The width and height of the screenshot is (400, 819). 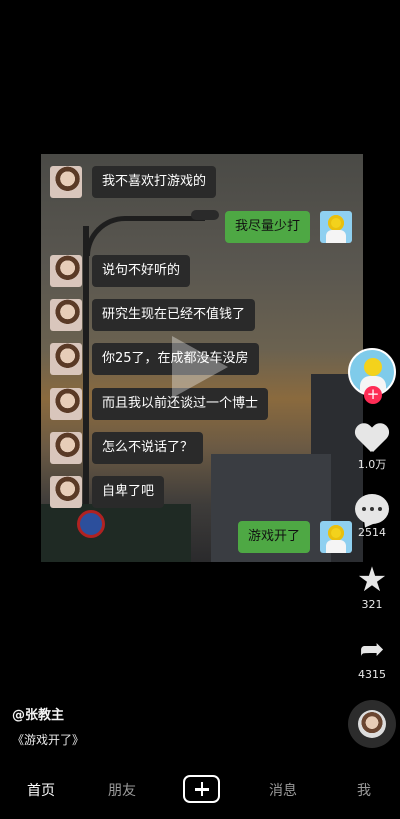 What do you see at coordinates (372, 509) in the screenshot?
I see `comment-icon` at bounding box center [372, 509].